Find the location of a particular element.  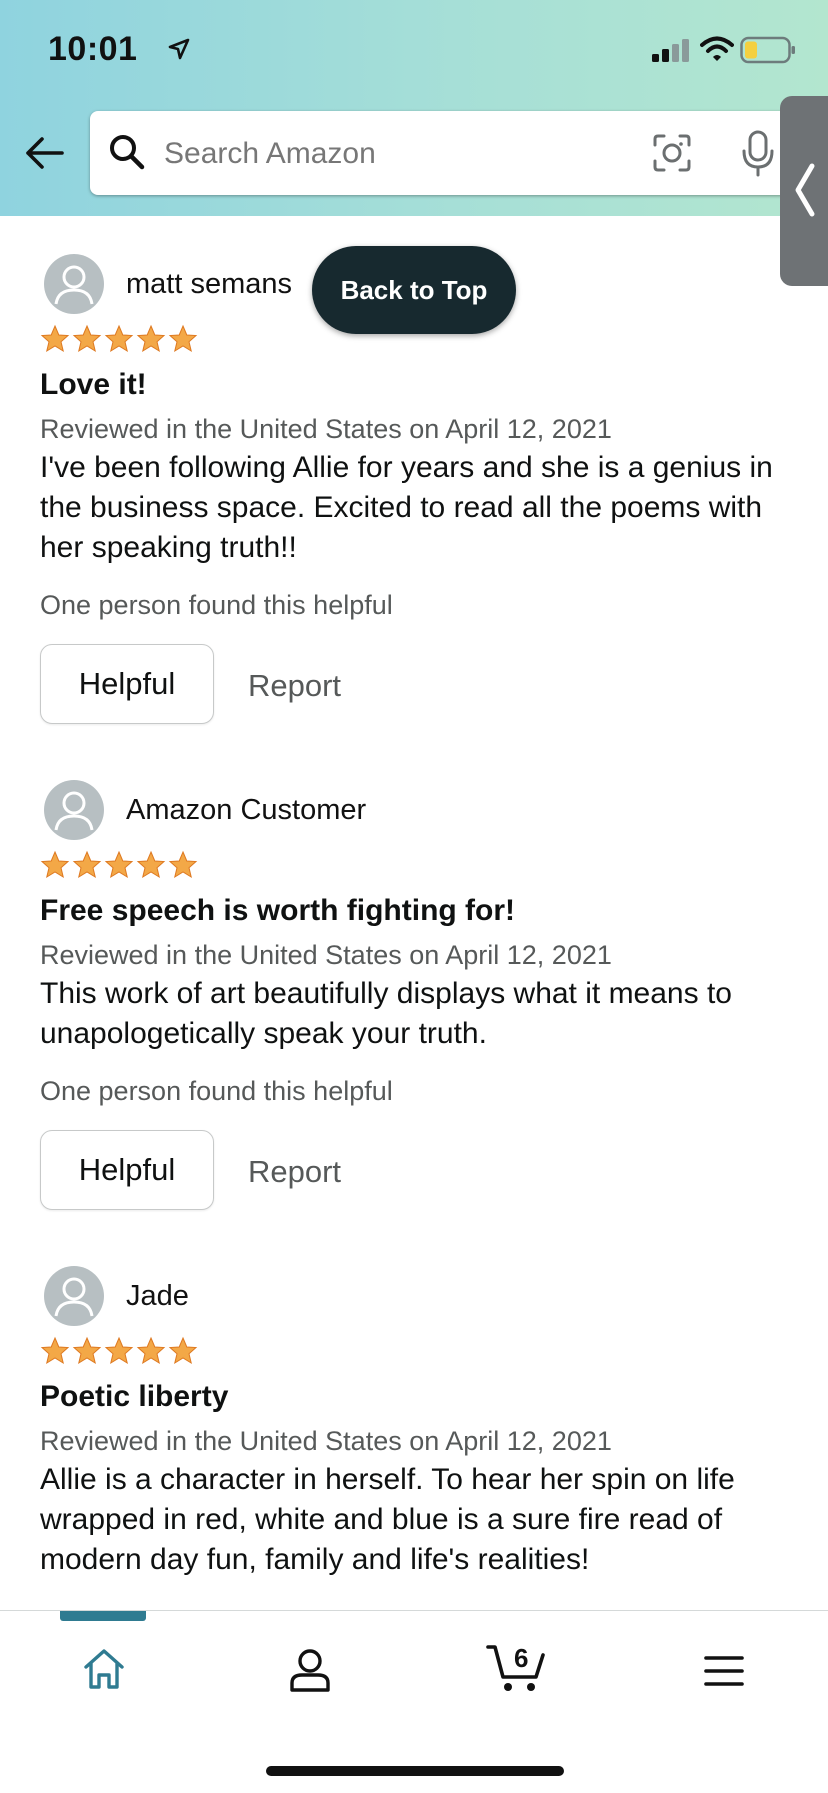

header: 10:01 is located at coordinates (414, 108).